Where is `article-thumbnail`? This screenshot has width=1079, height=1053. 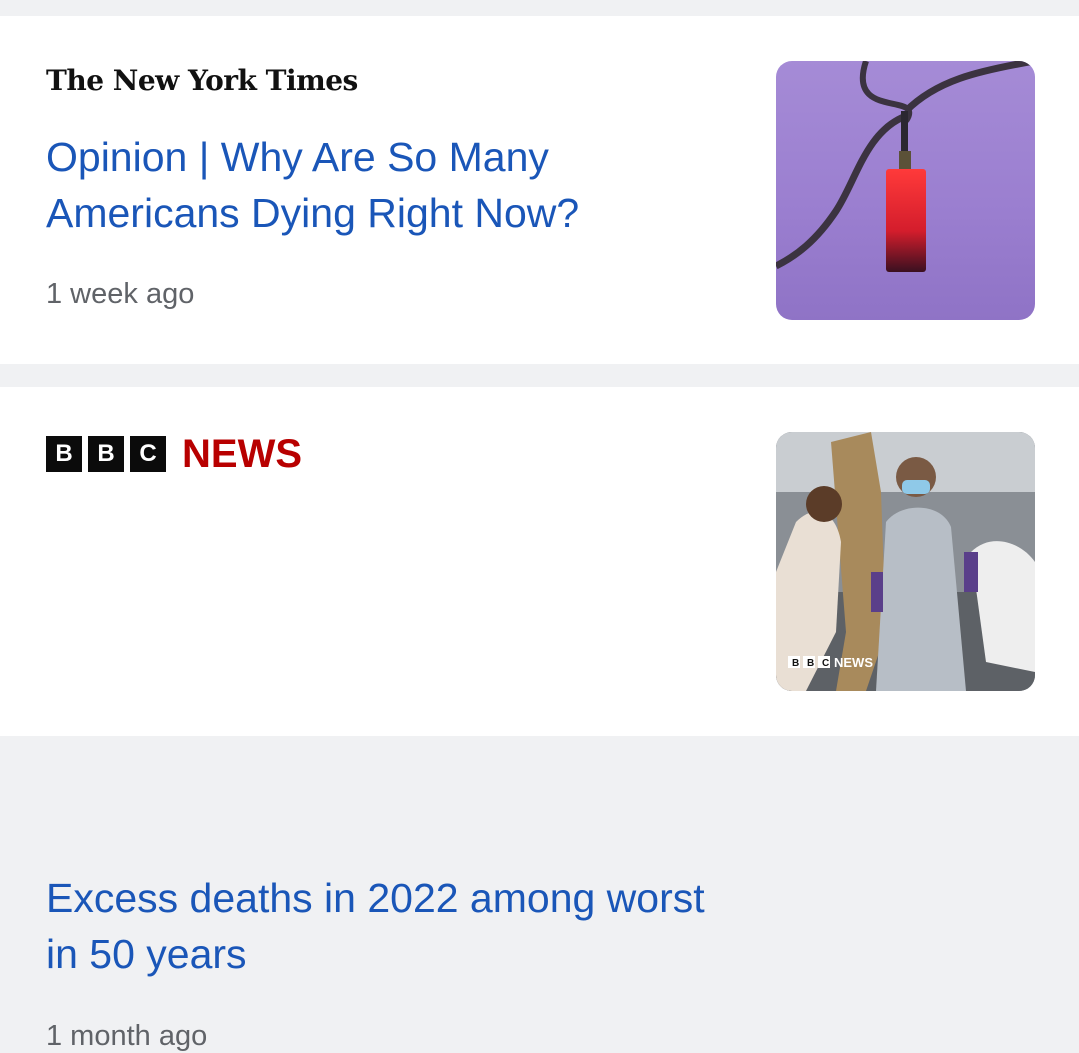
article-thumbnail is located at coordinates (905, 190).